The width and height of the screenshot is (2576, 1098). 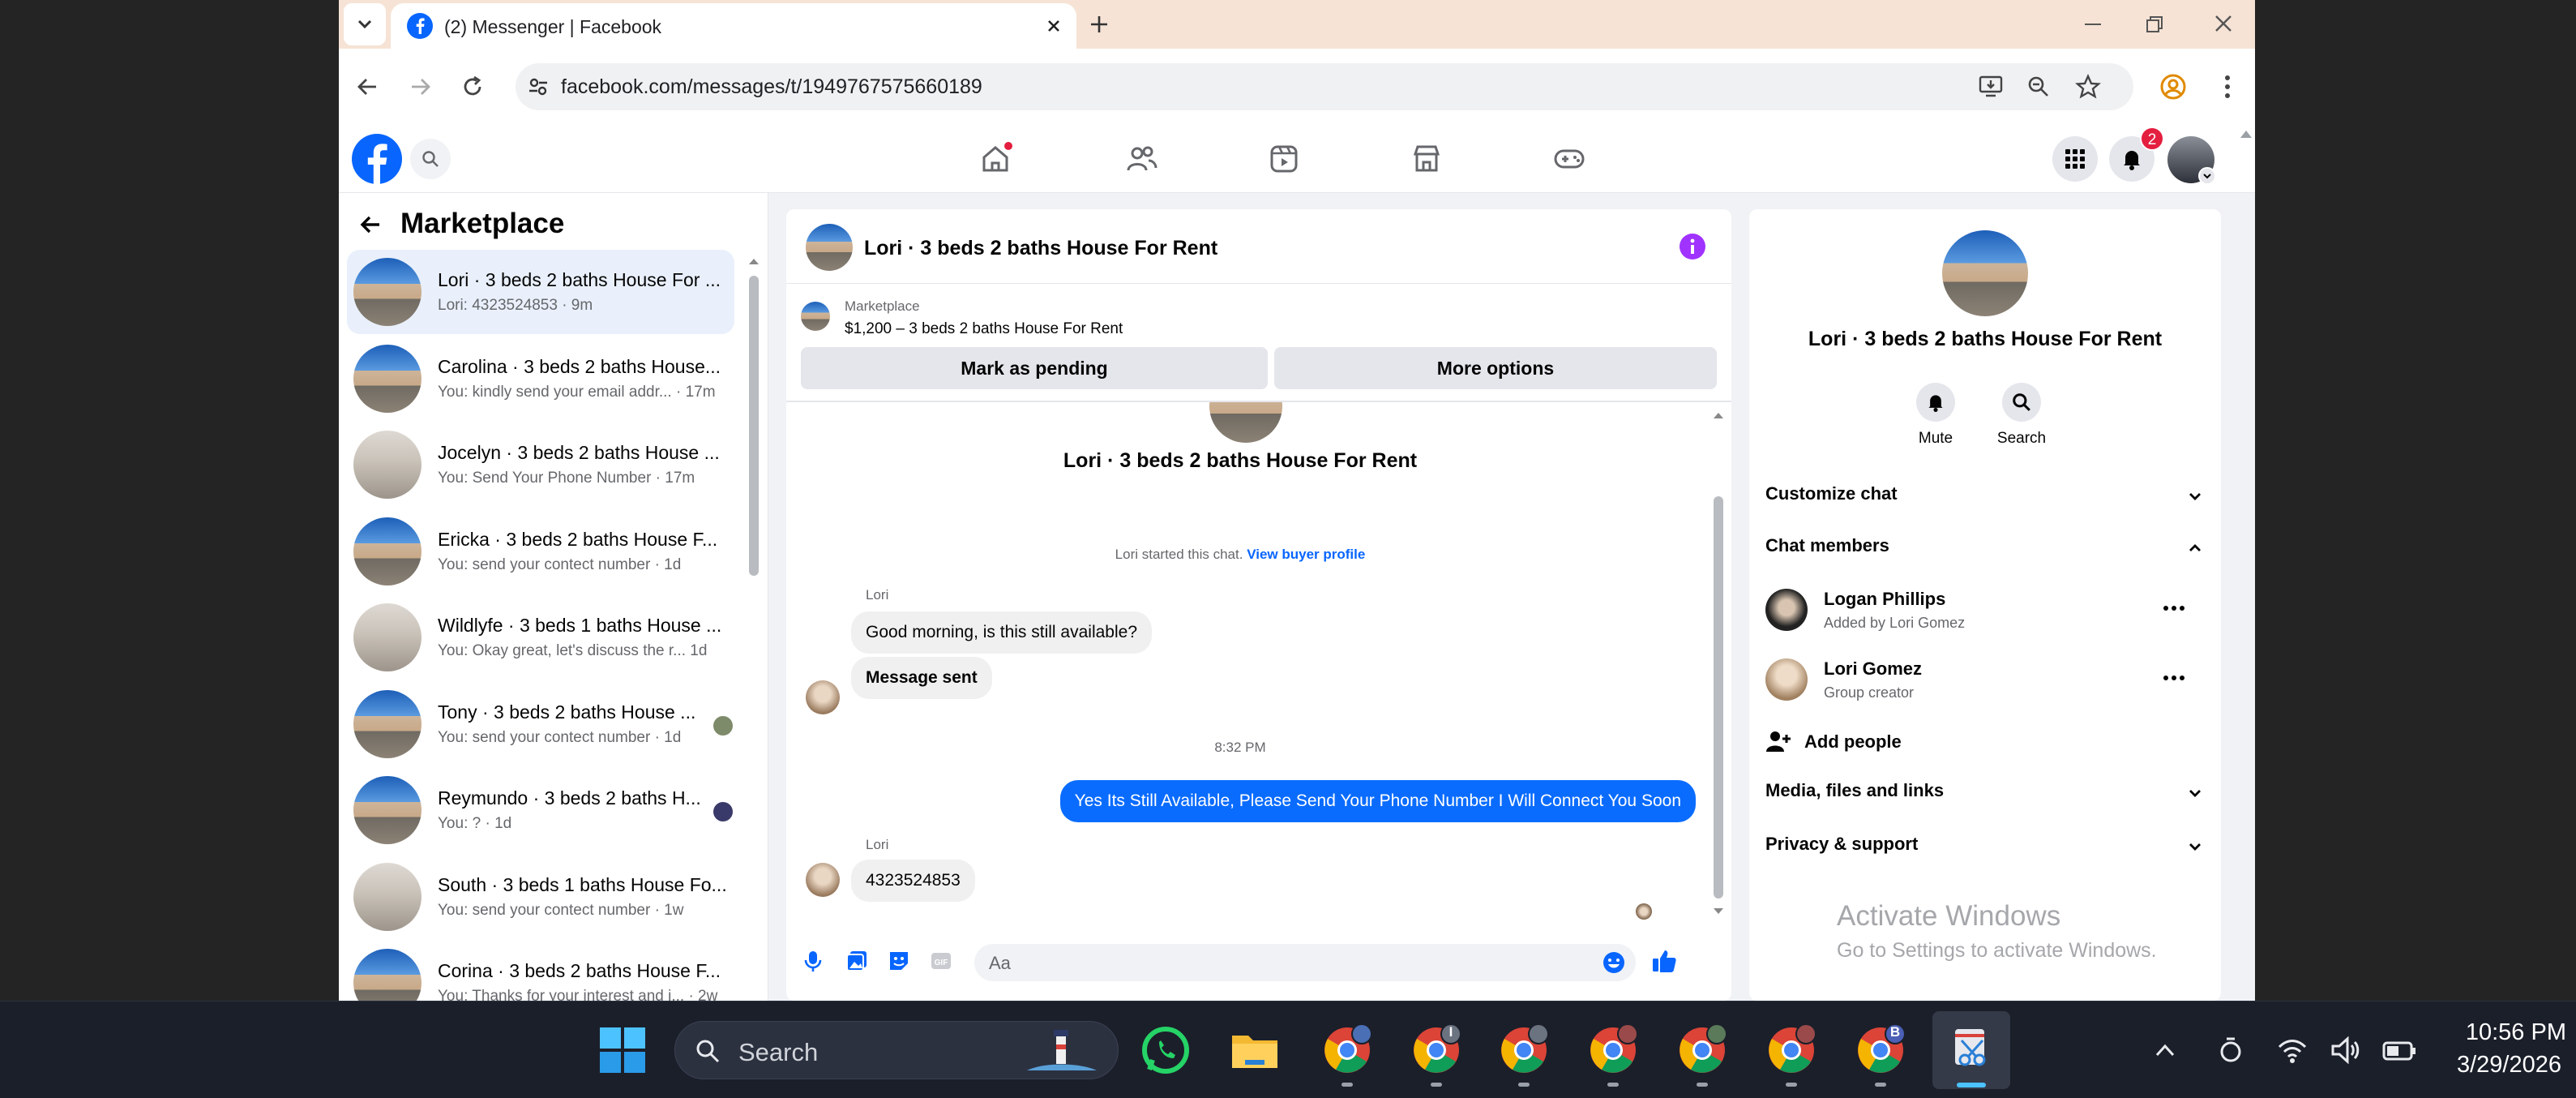 What do you see at coordinates (913, 881) in the screenshot?
I see `message-bubble: 4323524853` at bounding box center [913, 881].